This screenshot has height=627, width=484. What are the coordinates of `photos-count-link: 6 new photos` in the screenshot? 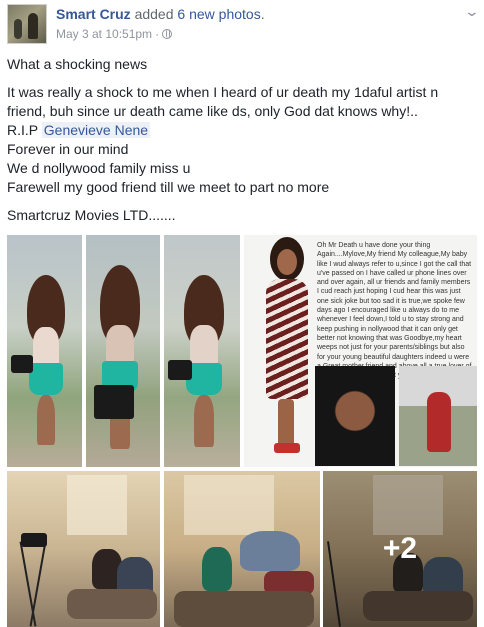 It's located at (218, 14).